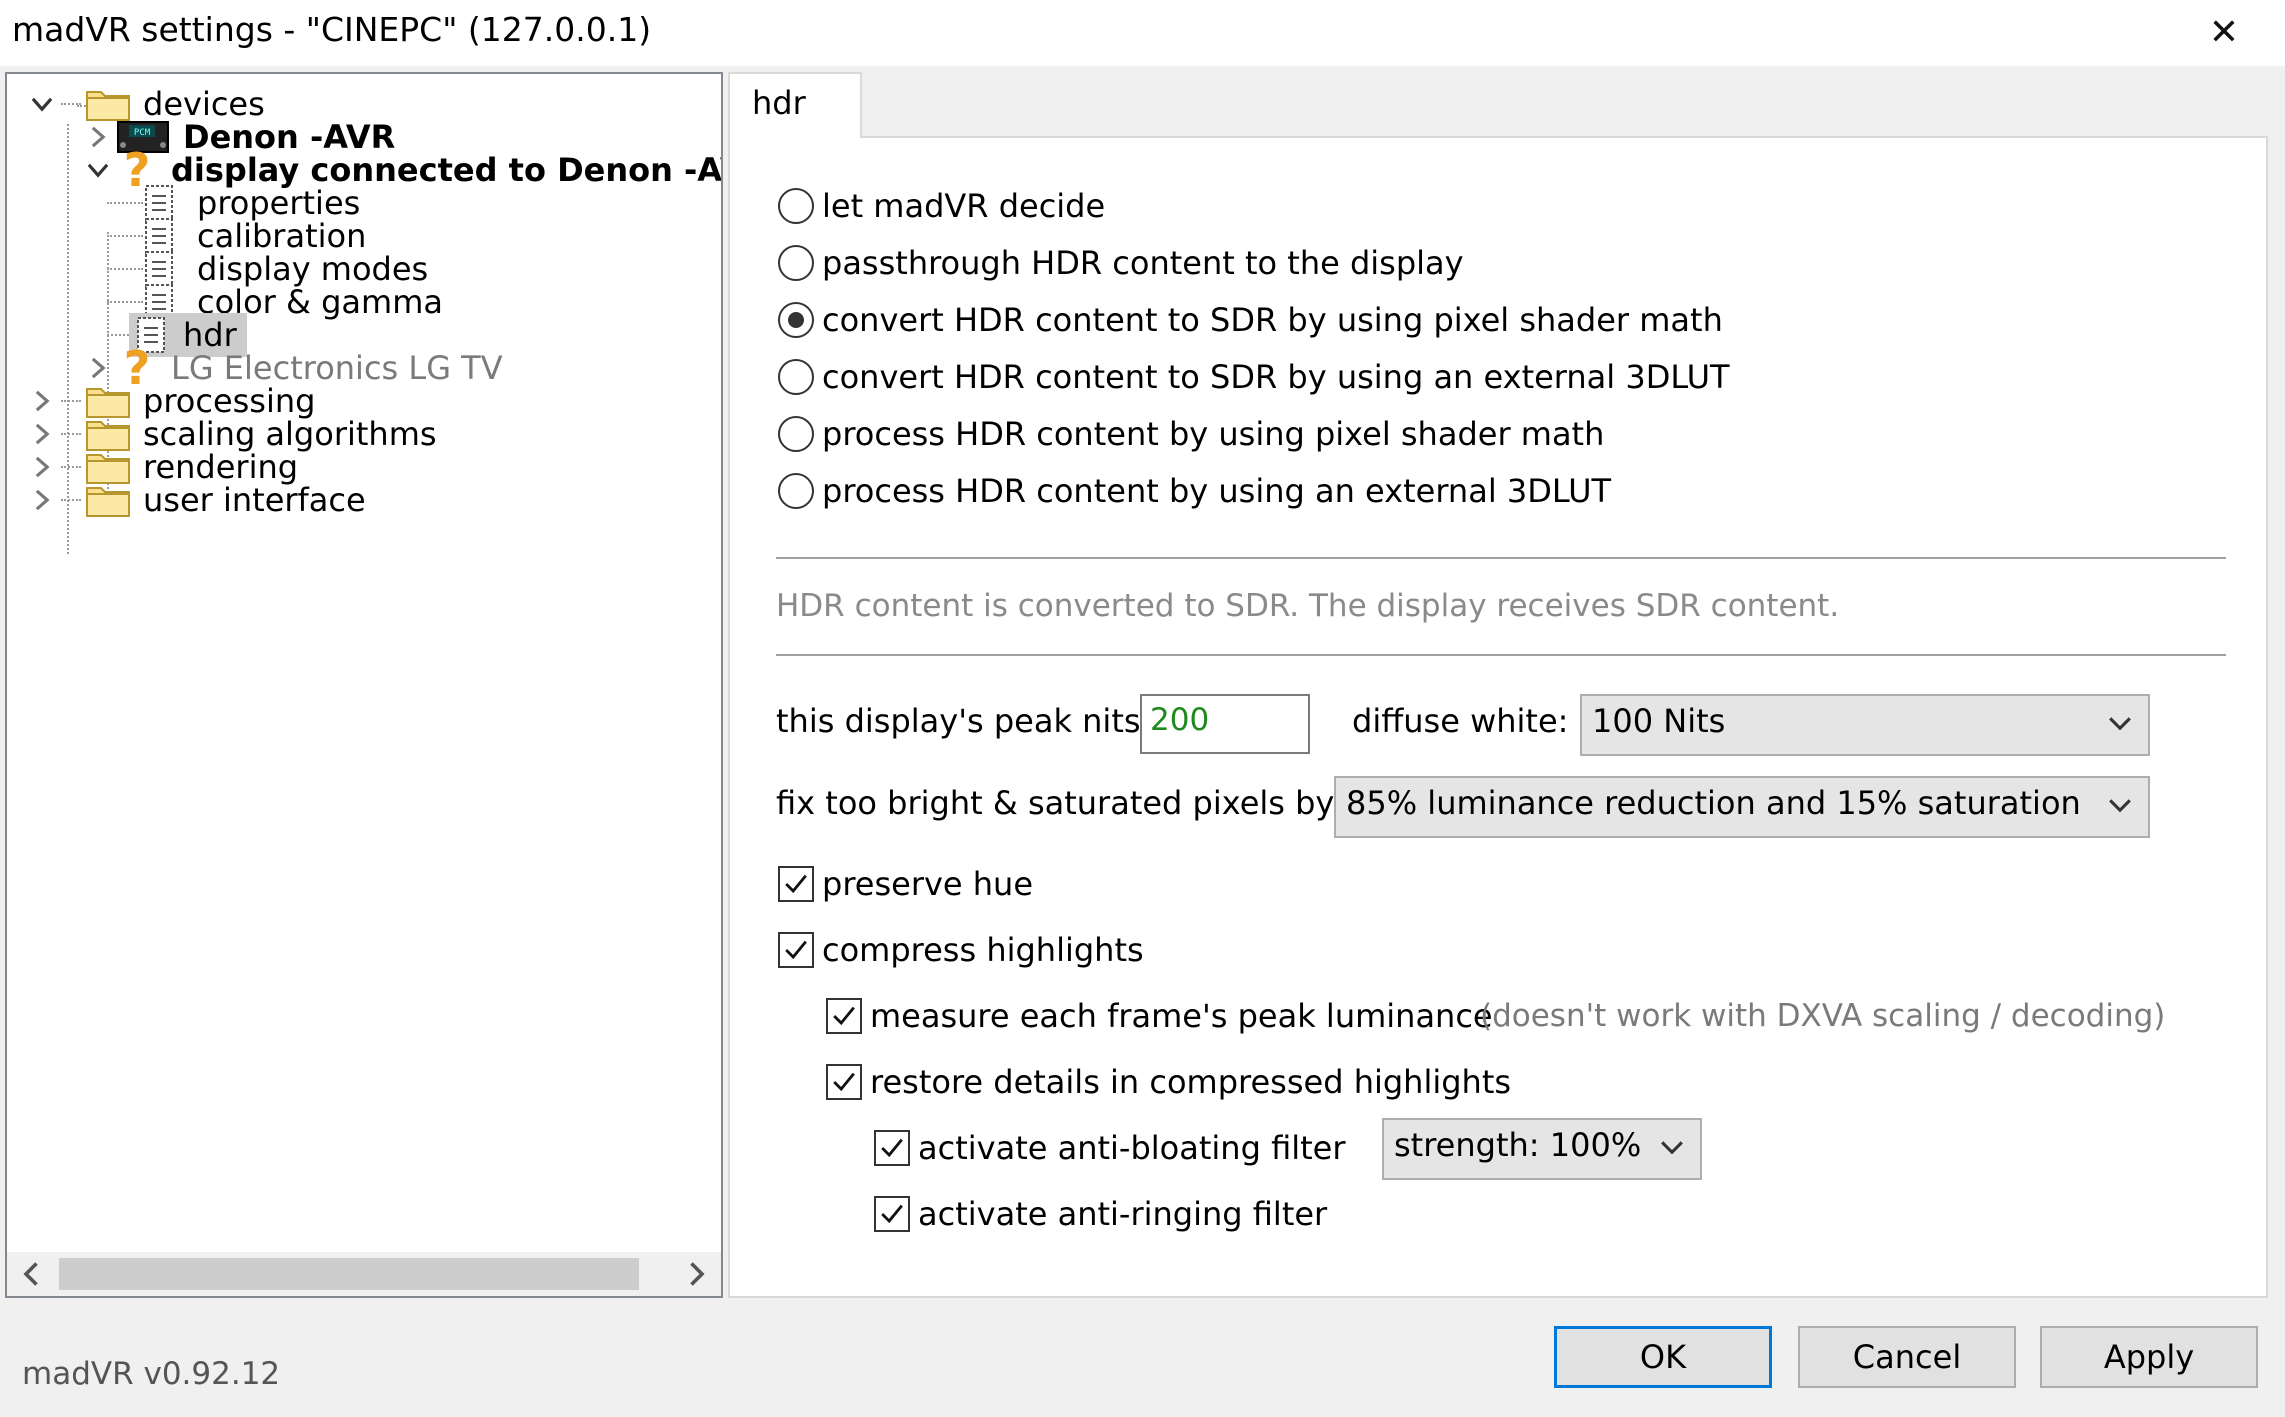  Describe the element at coordinates (1143, 263) in the screenshot. I see `radio-label: passthrough HDR content to the display` at that location.